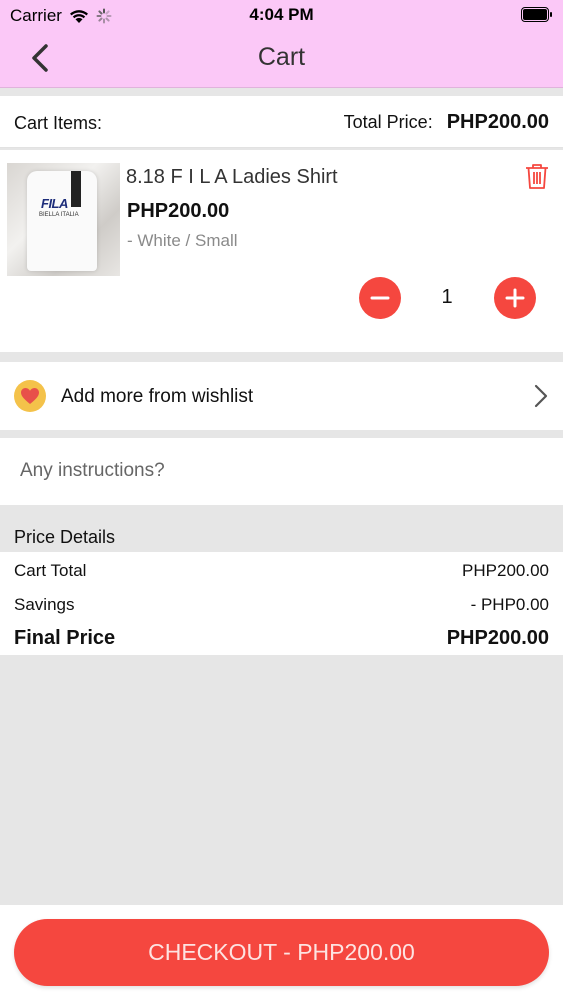 This screenshot has width=563, height=1000. I want to click on checkout-footer: CHECKOUT - PHP200.00, so click(281, 952).